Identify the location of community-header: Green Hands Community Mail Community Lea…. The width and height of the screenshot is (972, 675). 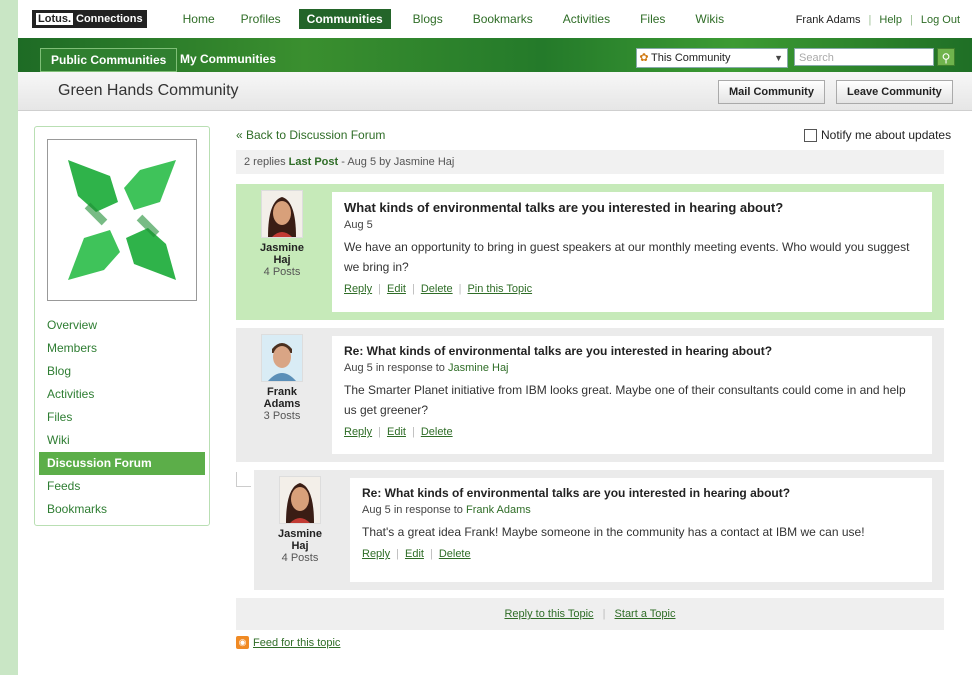
(495, 91).